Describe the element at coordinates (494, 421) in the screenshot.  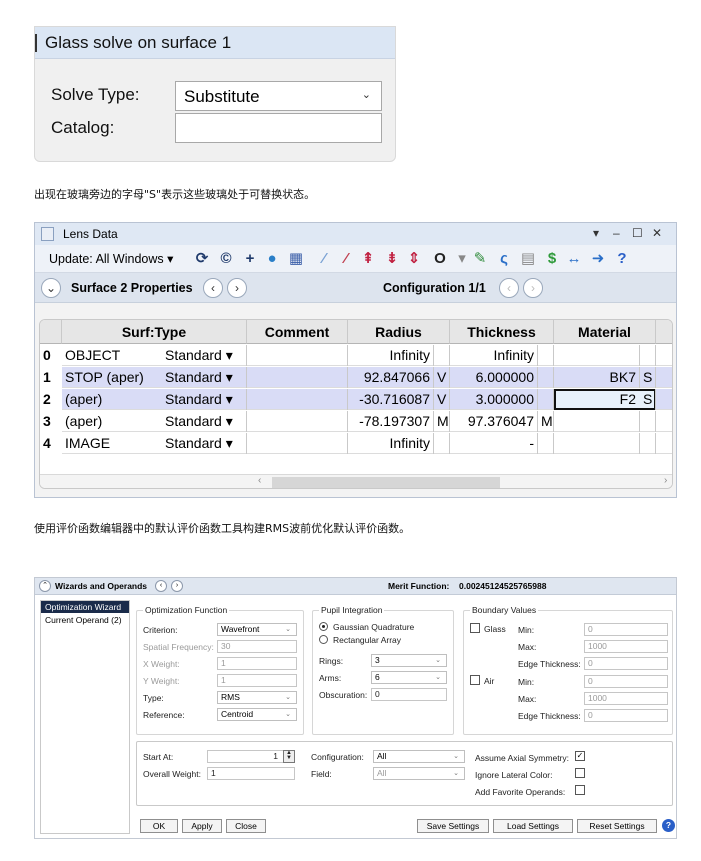
I see `cell-thick: 97.376047` at that location.